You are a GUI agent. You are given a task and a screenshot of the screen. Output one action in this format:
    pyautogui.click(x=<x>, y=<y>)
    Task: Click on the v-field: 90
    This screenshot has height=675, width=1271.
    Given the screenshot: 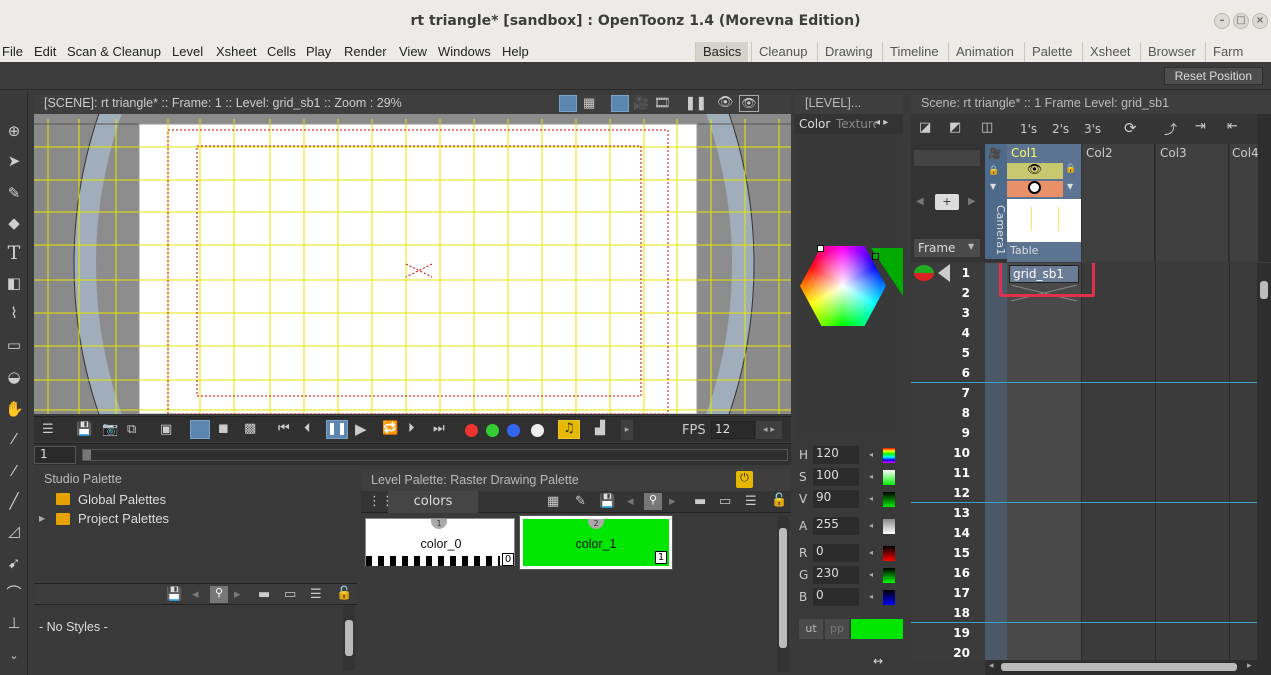 What is the action you would take?
    pyautogui.click(x=836, y=499)
    